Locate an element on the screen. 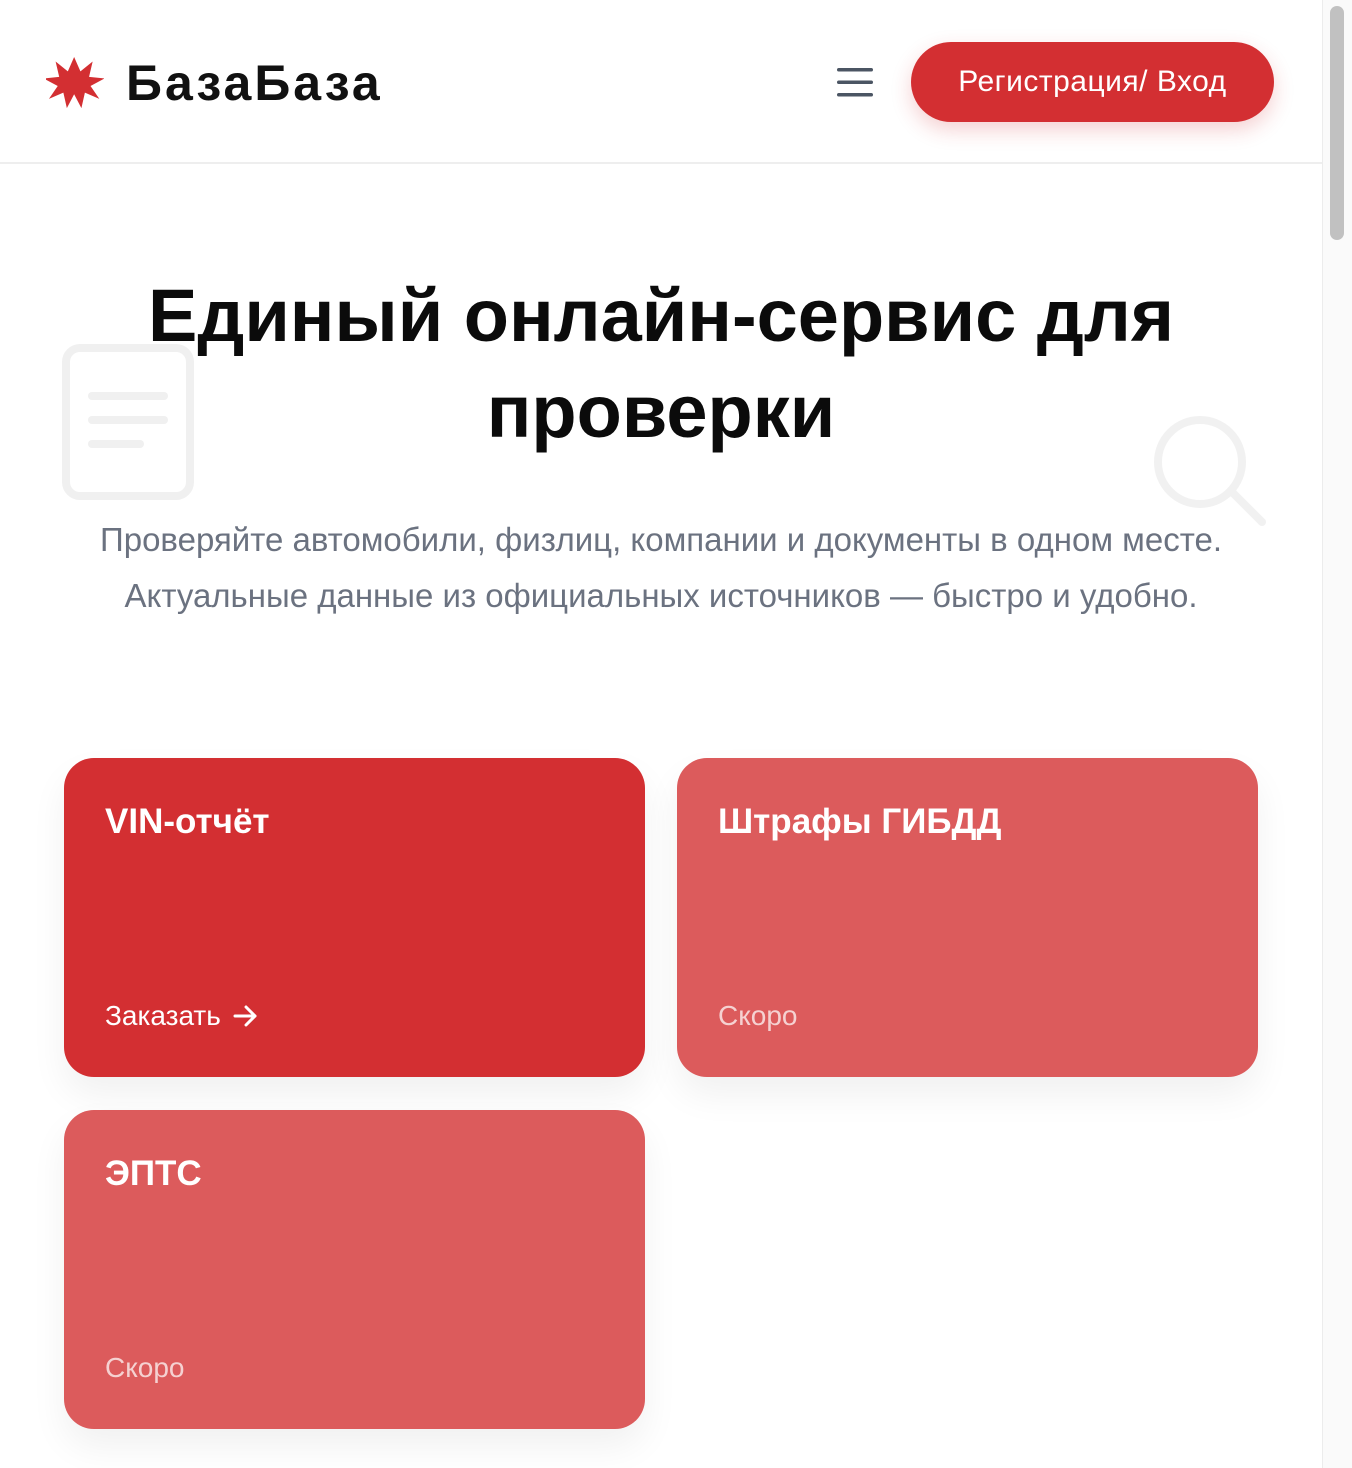 Image resolution: width=1352 pixels, height=1468 pixels. service-card-traffic-fines: Штрафы ГИБДД Скоро is located at coordinates (967, 917).